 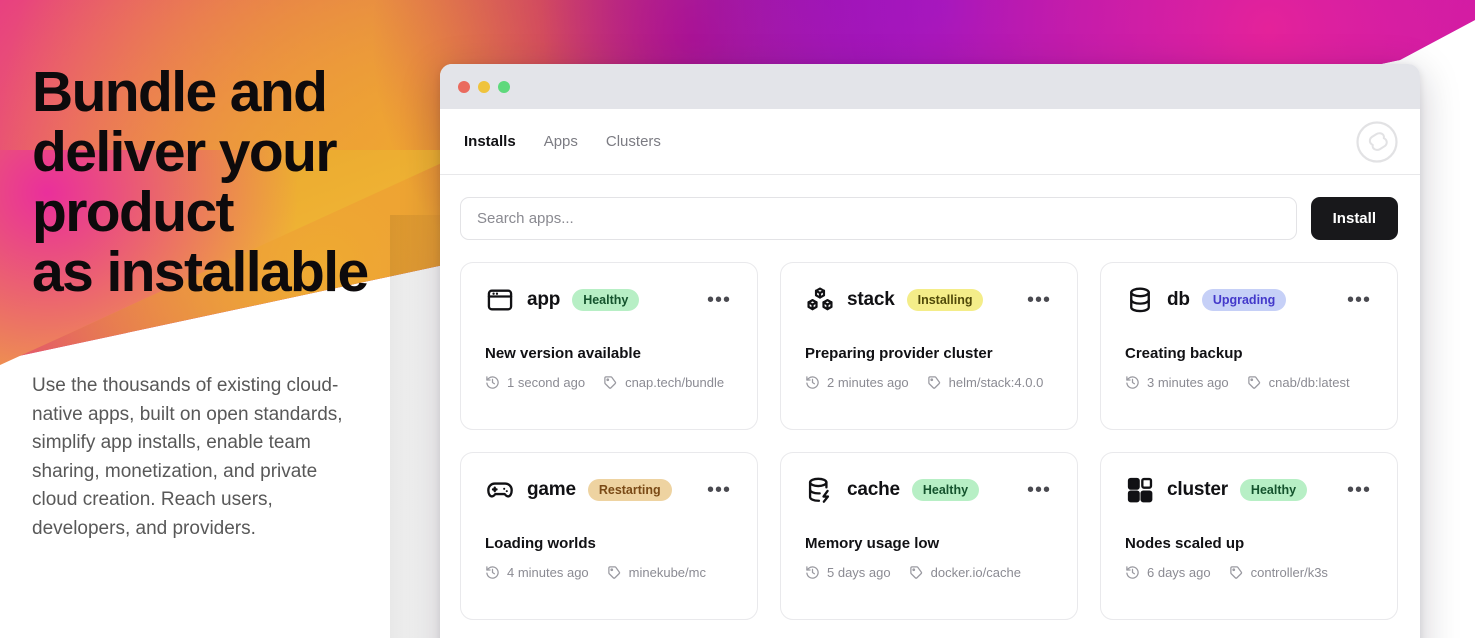 What do you see at coordinates (675, 382) in the screenshot?
I see `card-tag-label: cnap.tech/bundle` at bounding box center [675, 382].